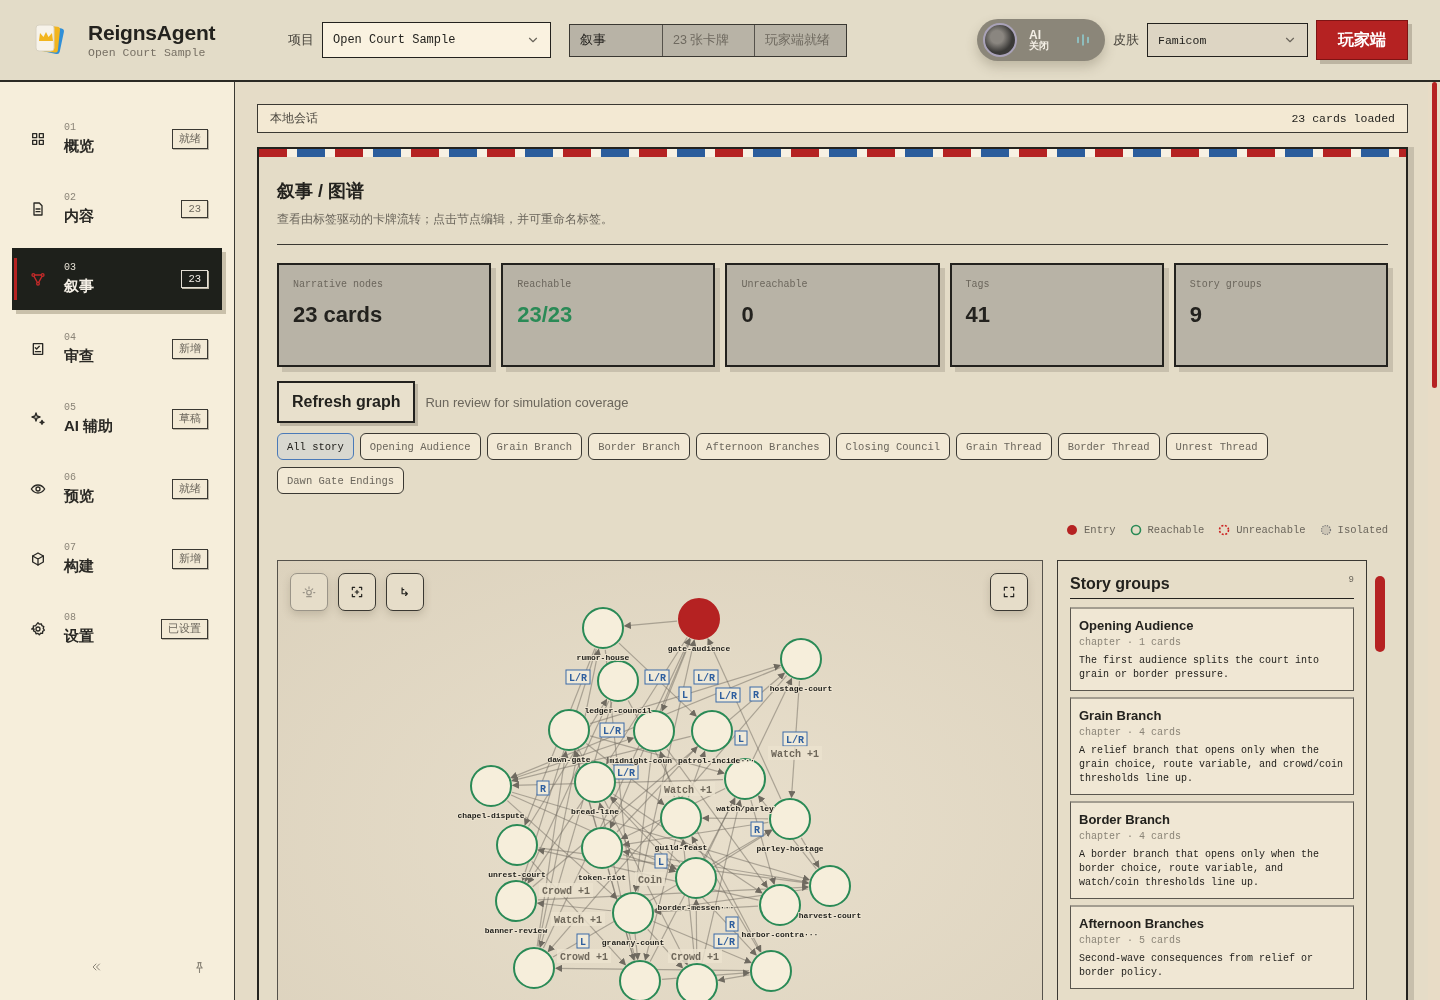 The image size is (1440, 1000). Describe the element at coordinates (1000, 40) in the screenshot. I see `toggle-knob` at that location.